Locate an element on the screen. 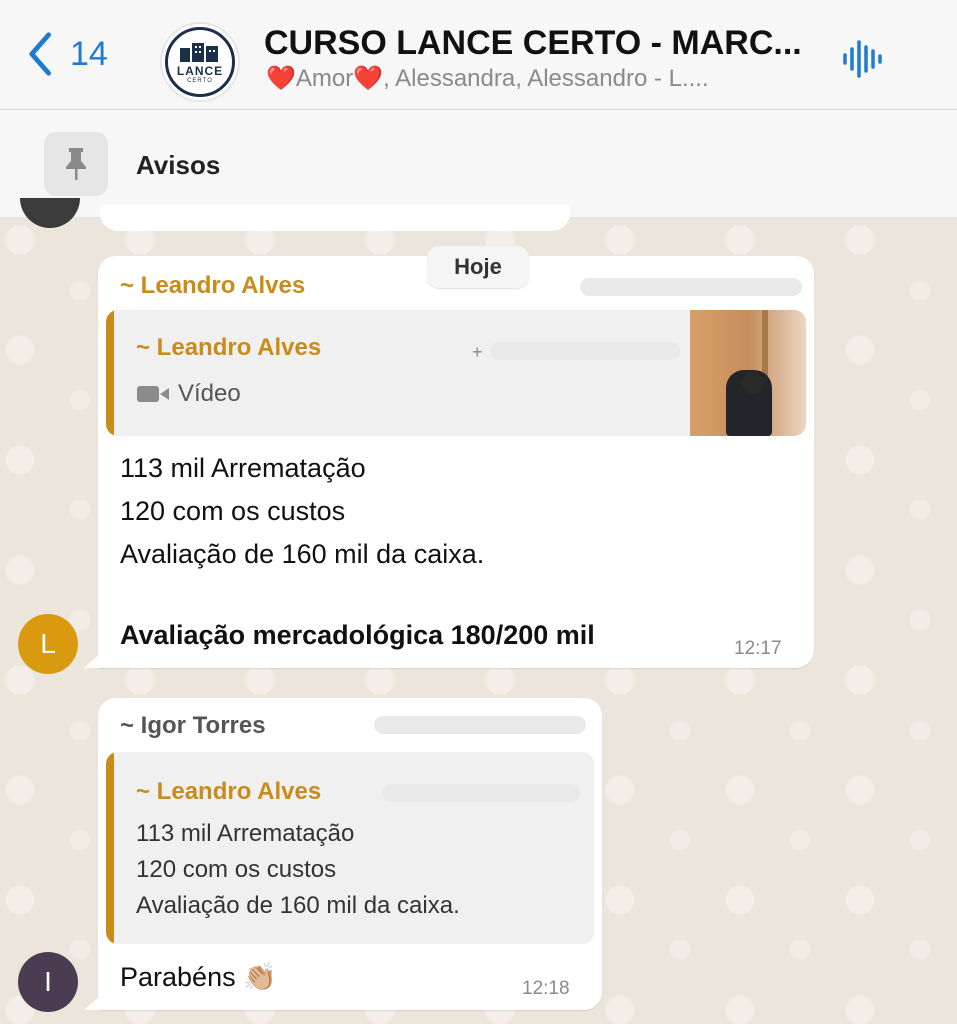 Image resolution: width=957 pixels, height=1024 pixels. pin-icon is located at coordinates (76, 164).